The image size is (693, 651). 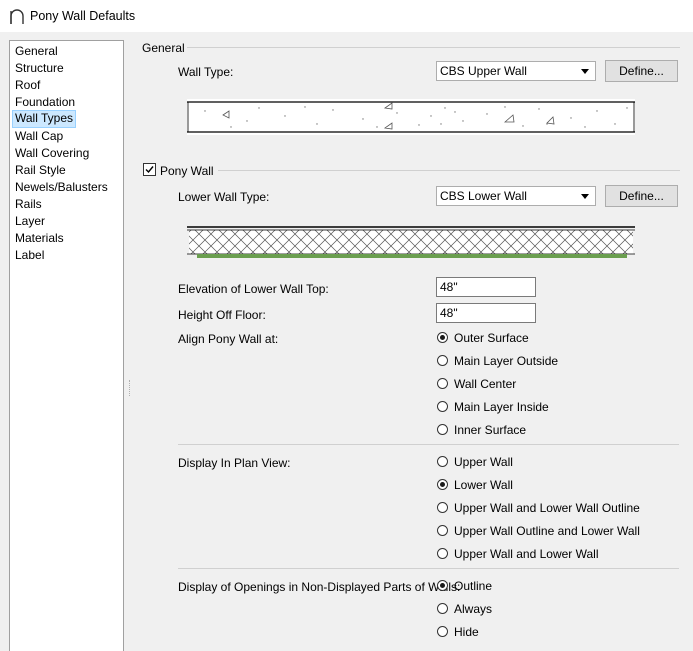 What do you see at coordinates (473, 609) in the screenshot?
I see `openings-always-label: Always` at bounding box center [473, 609].